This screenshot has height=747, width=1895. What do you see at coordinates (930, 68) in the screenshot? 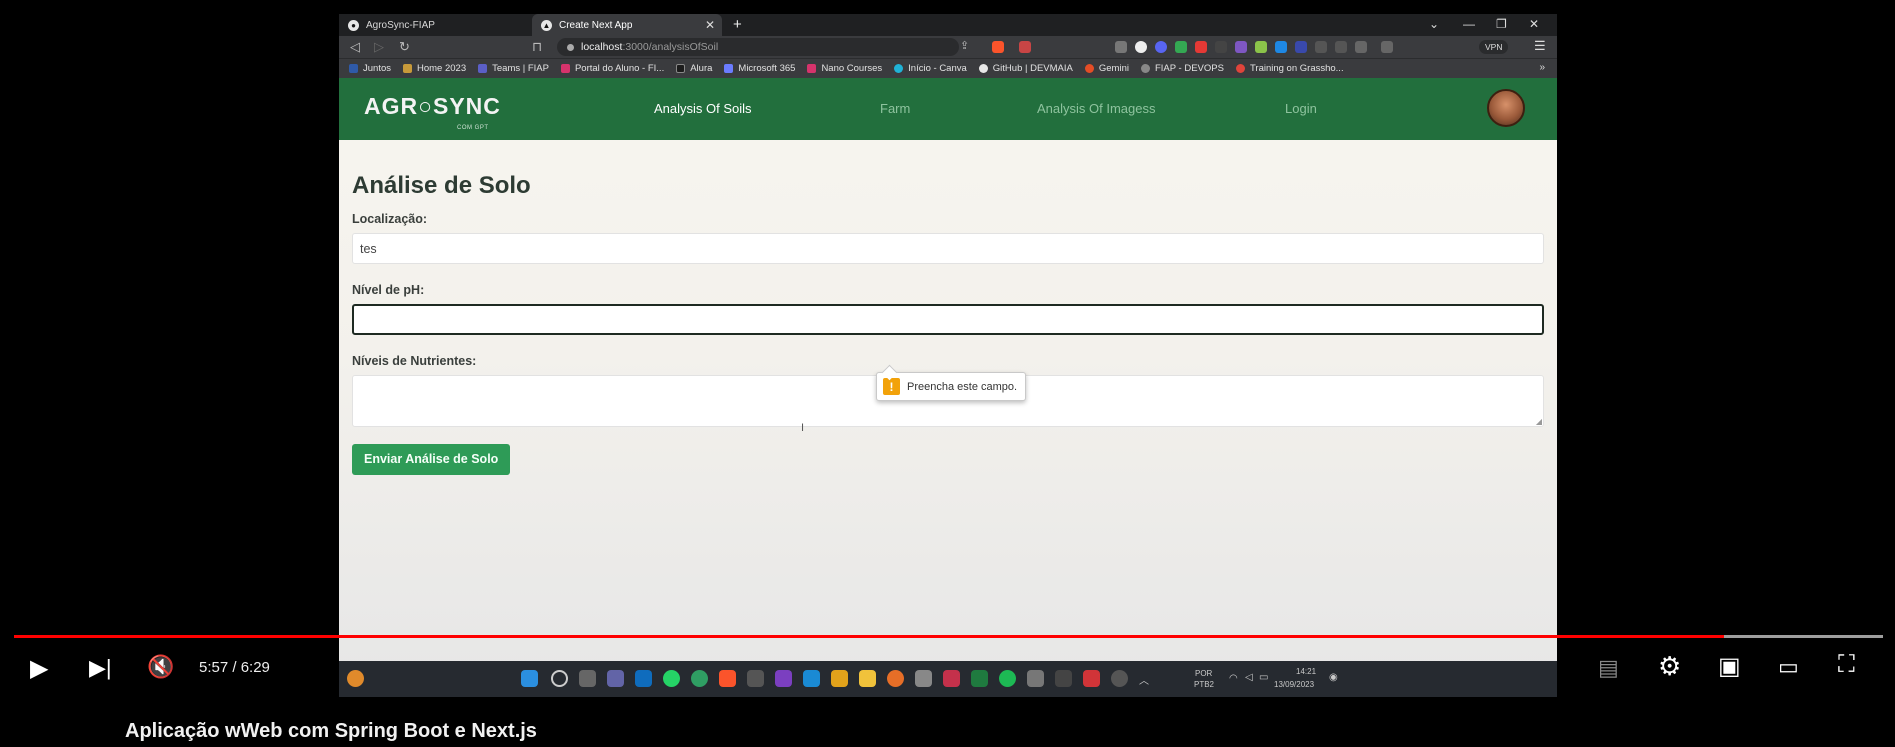
I see `bookmark-item: Início - Canva` at bounding box center [930, 68].